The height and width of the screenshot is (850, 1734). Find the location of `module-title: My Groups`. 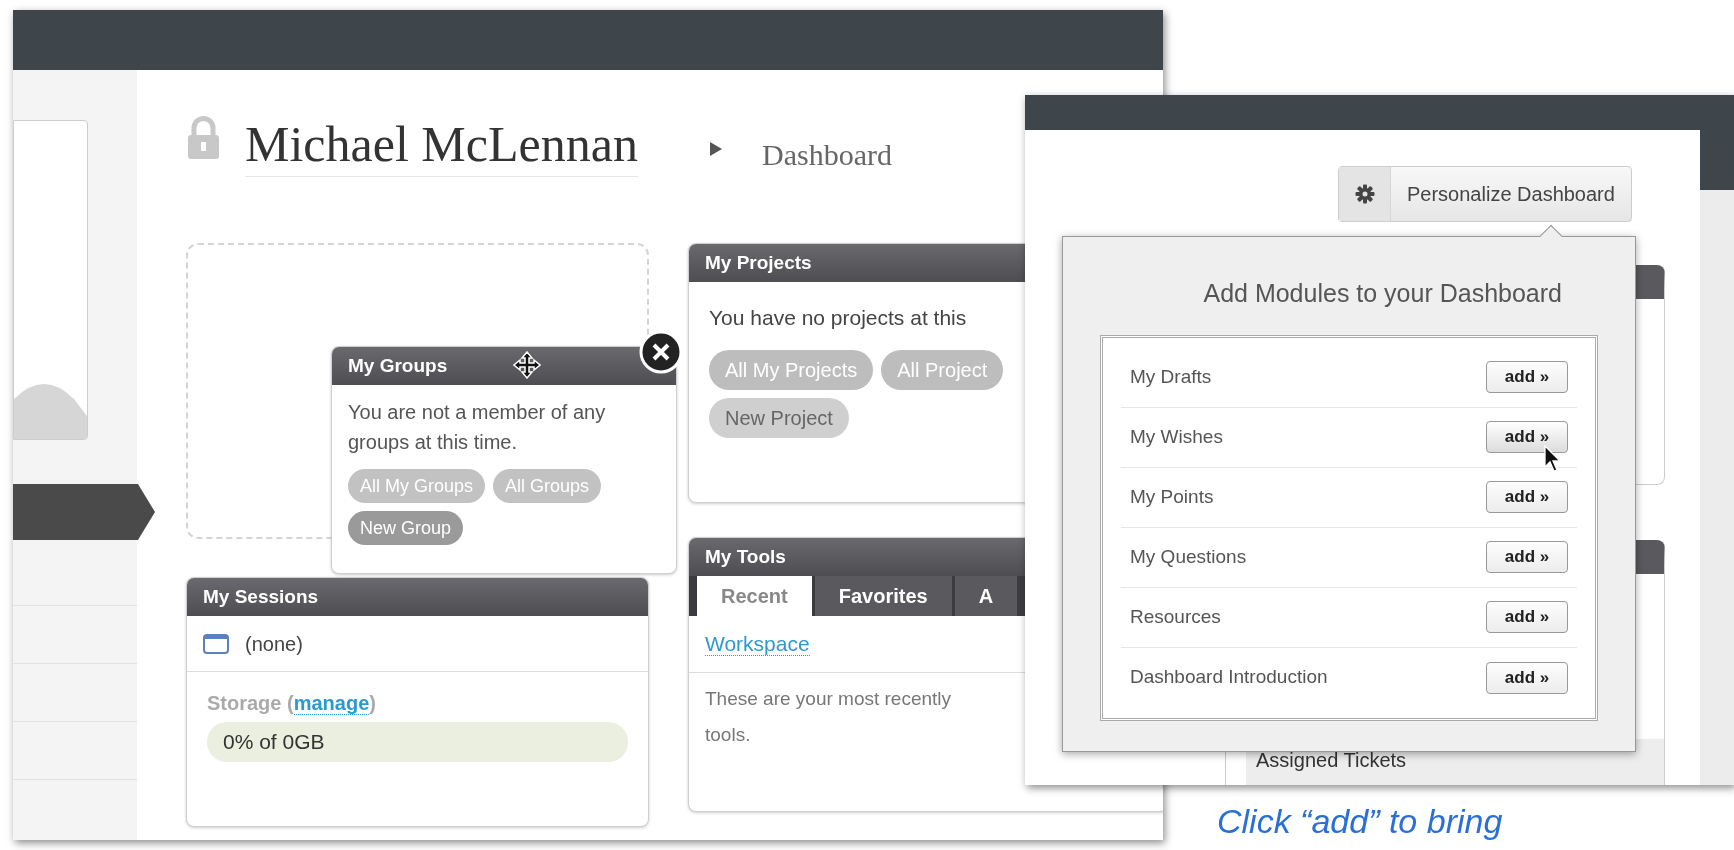

module-title: My Groups is located at coordinates (398, 365).